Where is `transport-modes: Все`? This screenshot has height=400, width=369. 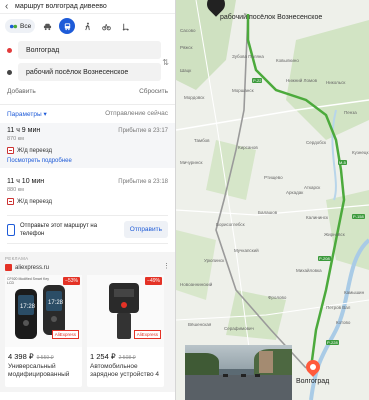
transport-modes: Все is located at coordinates (87, 26).